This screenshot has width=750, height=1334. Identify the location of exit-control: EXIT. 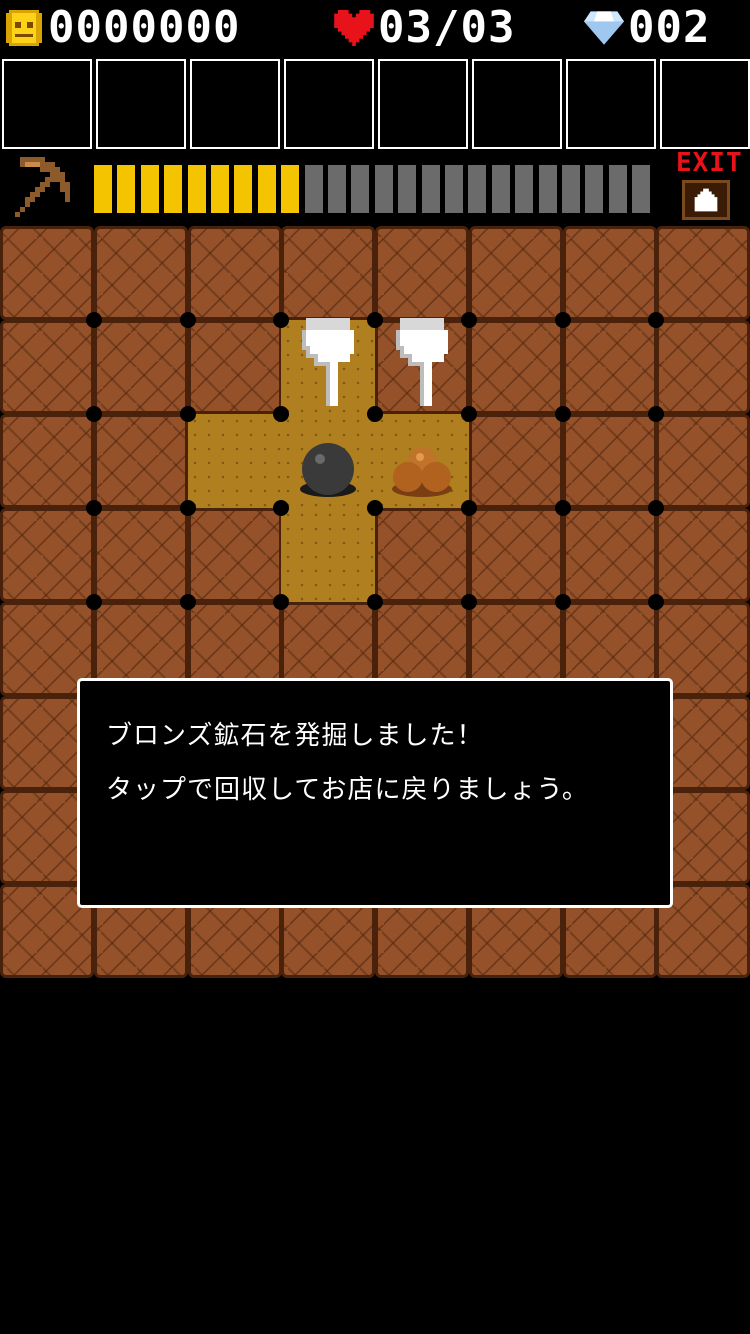
(709, 185).